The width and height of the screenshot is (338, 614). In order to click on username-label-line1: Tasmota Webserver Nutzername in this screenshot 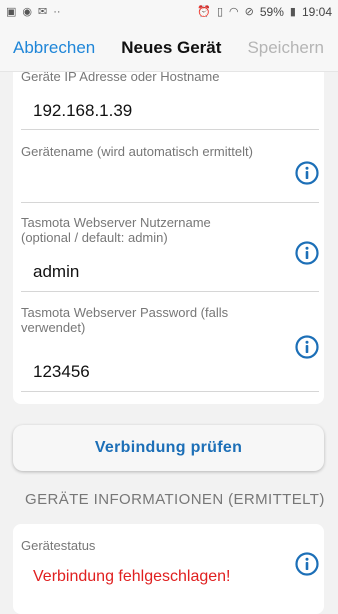, I will do `click(116, 222)`.